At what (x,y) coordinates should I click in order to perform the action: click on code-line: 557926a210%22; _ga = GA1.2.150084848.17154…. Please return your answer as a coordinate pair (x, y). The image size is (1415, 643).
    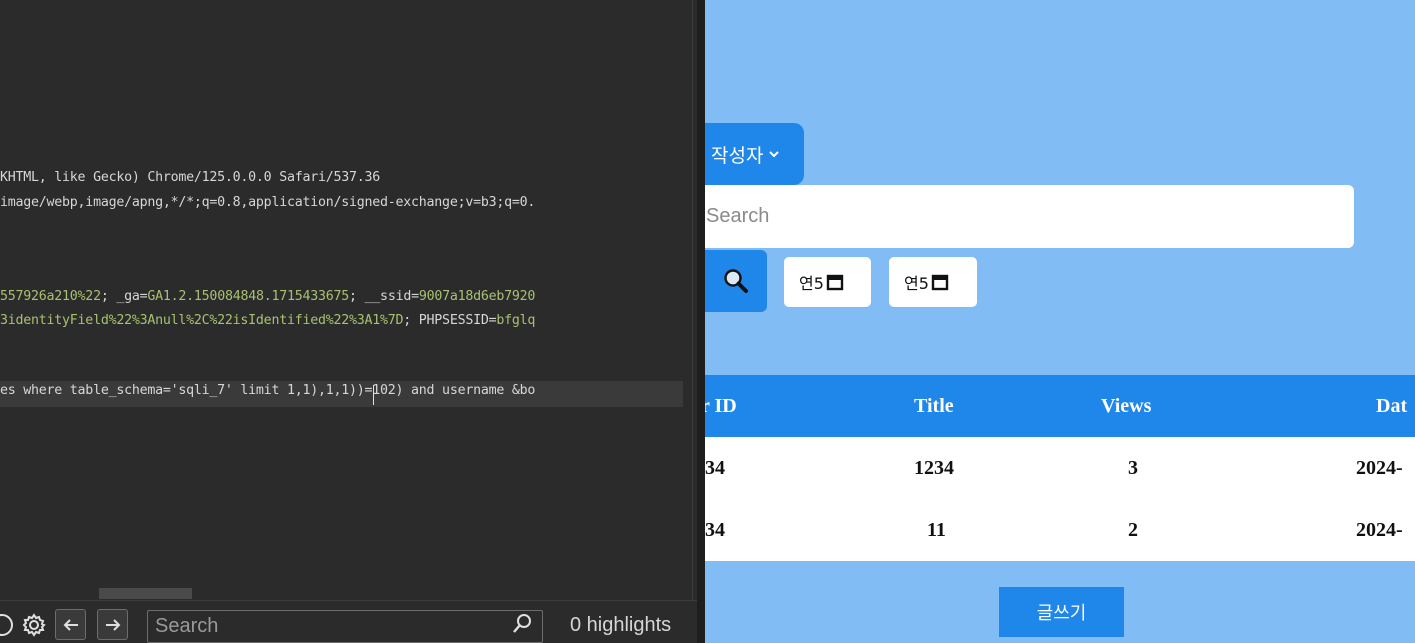
    Looking at the image, I should click on (267, 296).